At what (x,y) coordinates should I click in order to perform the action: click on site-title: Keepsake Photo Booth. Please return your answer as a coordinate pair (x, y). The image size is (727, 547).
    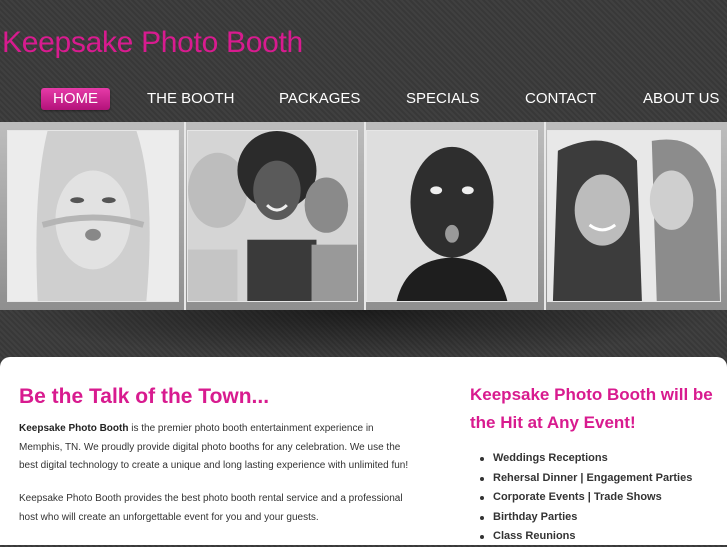
    Looking at the image, I should click on (152, 43).